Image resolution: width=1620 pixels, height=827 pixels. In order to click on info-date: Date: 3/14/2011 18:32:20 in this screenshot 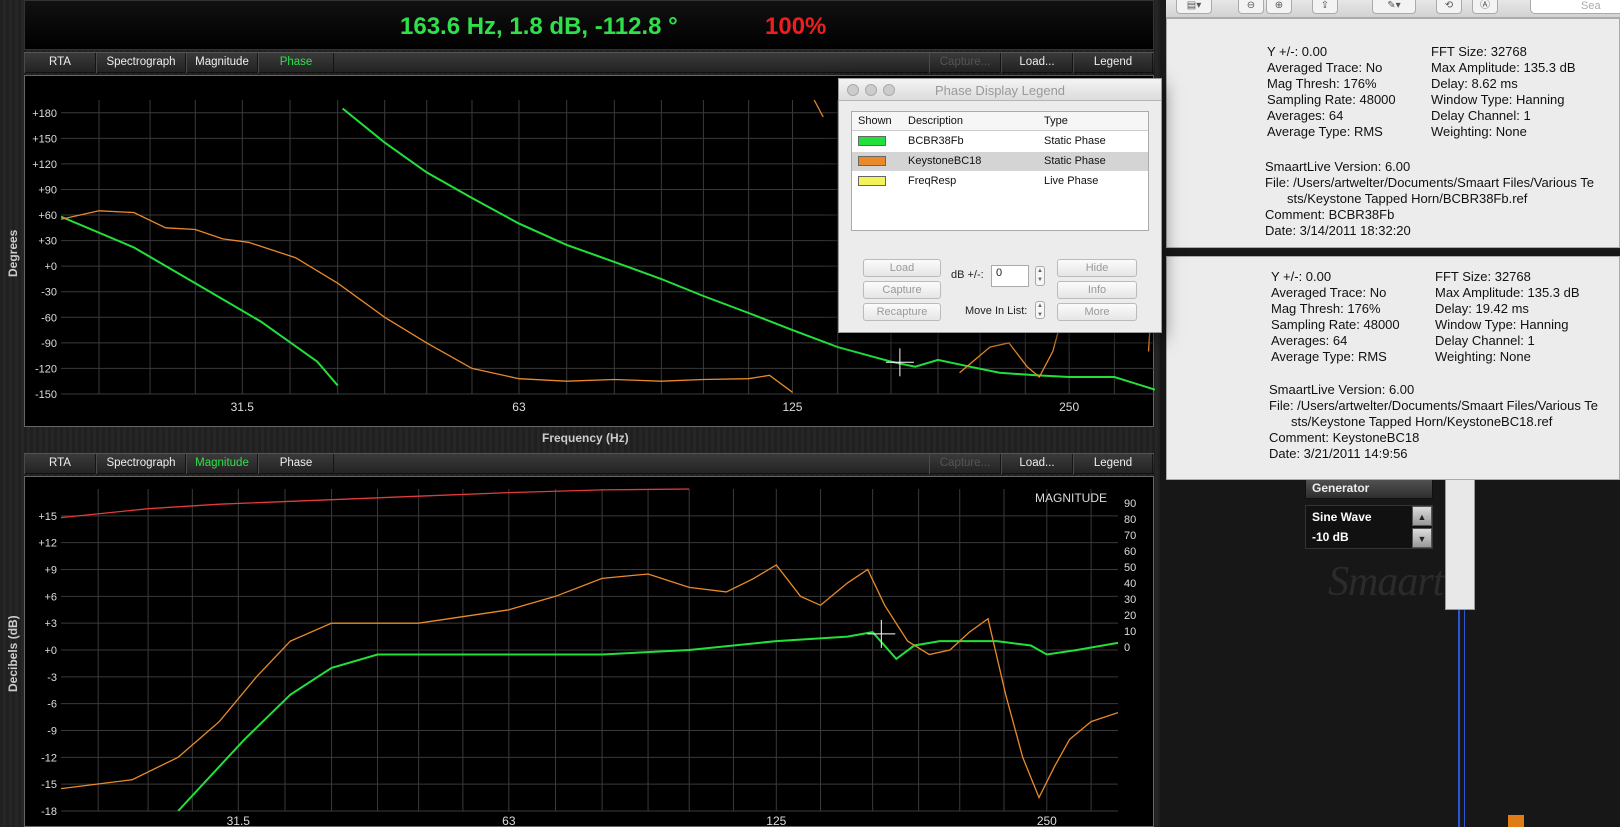, I will do `click(1338, 230)`.